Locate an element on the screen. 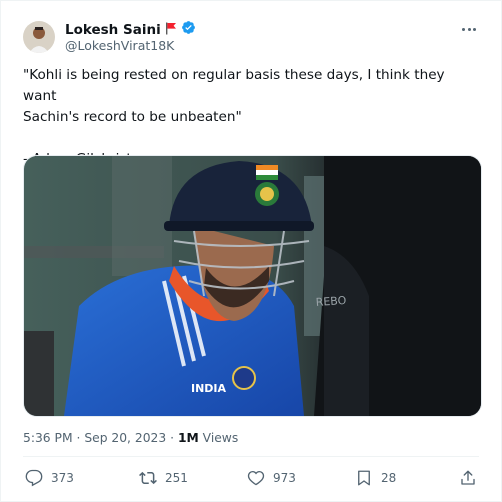 The width and height of the screenshot is (502, 502). views-count: 1M is located at coordinates (188, 438).